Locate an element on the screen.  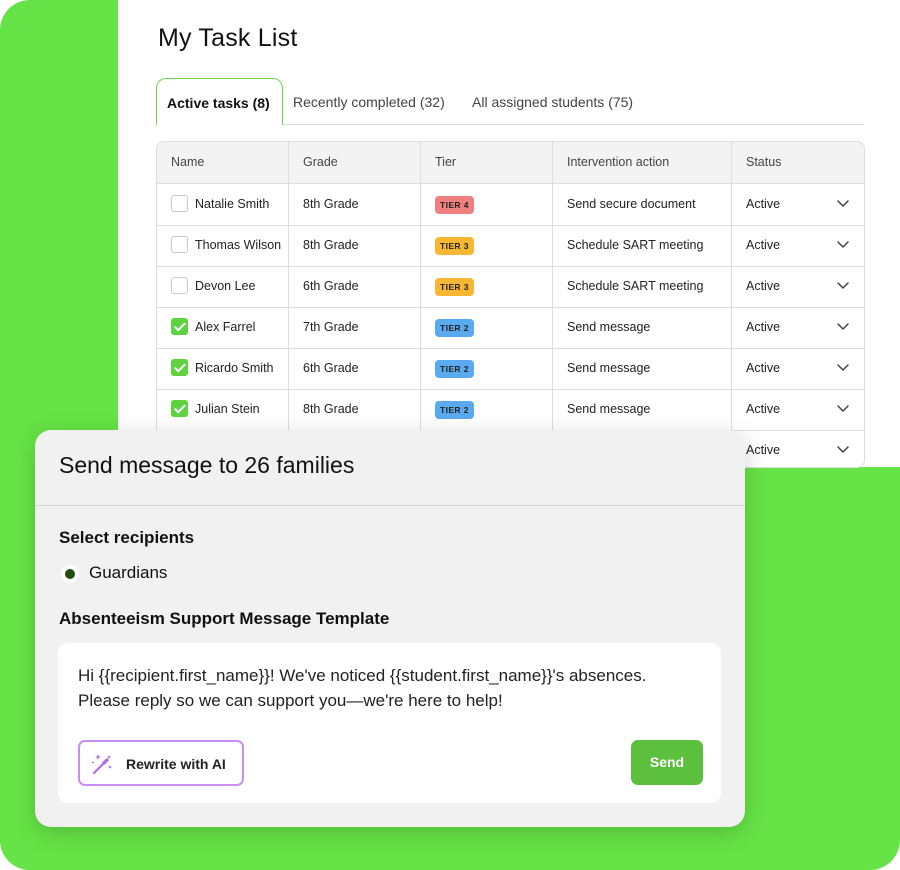
row-name-cell: Thomas Wilson is located at coordinates (223, 245).